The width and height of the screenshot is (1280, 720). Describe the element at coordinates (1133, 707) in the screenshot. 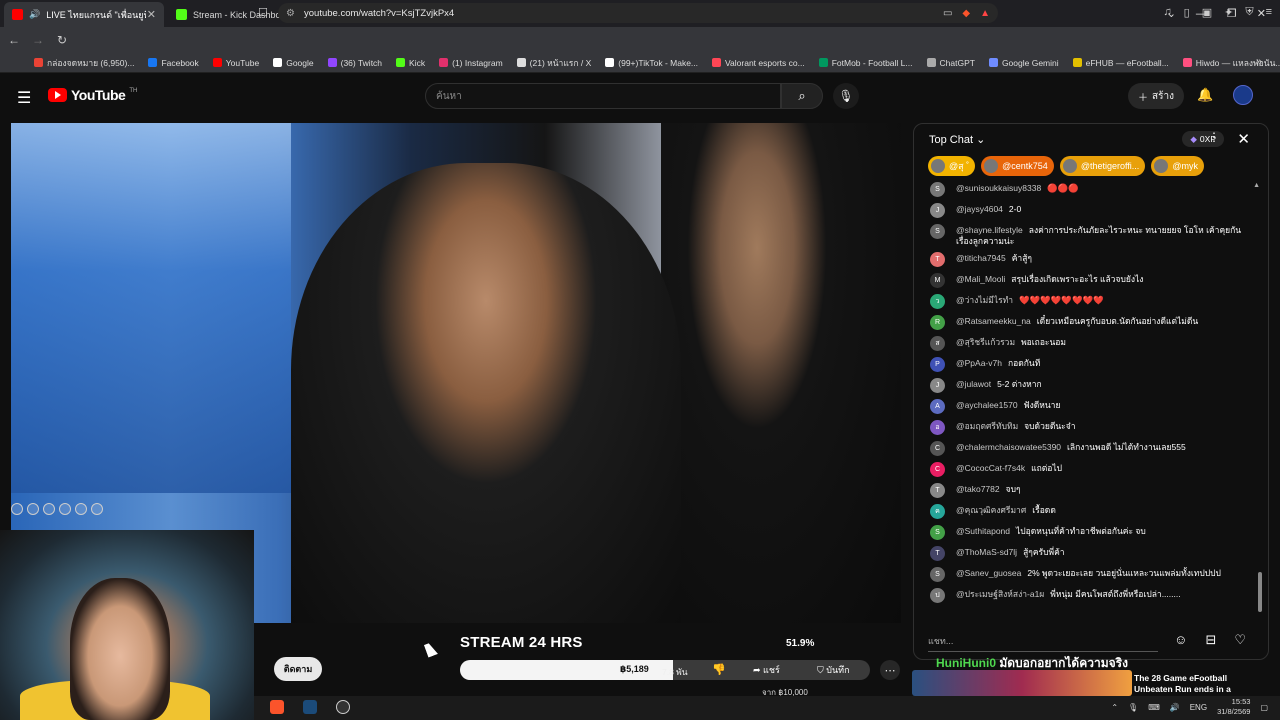

I see `mic-tray-icon: 🎙` at that location.